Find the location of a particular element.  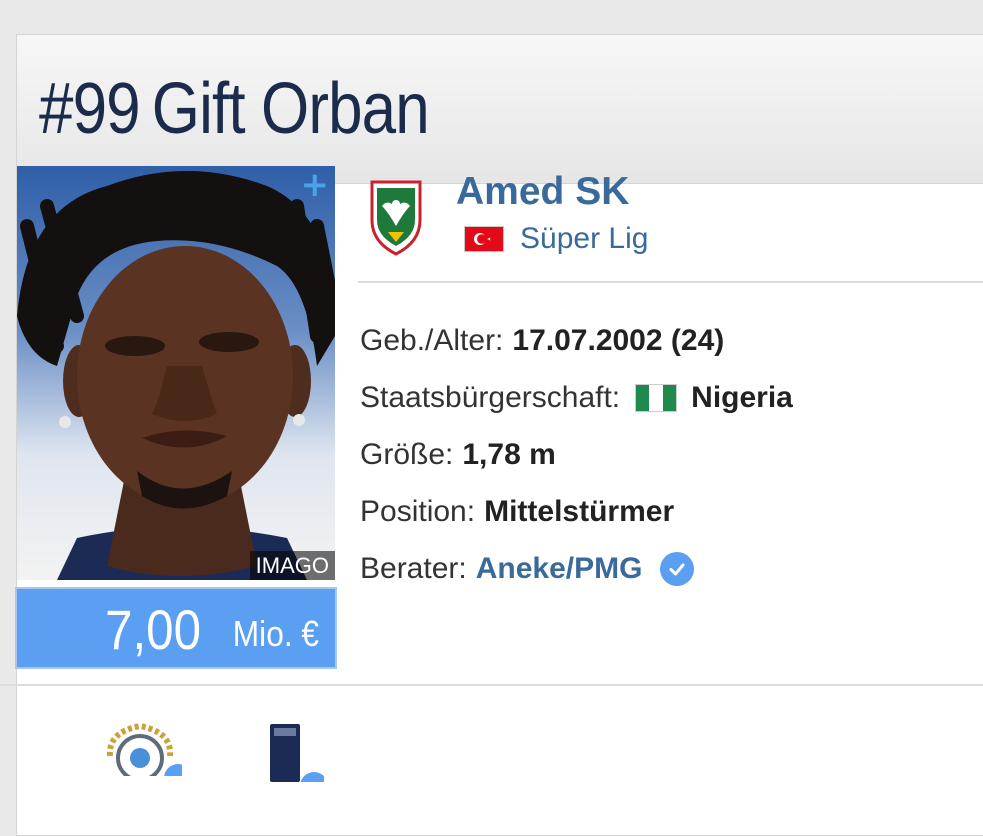

agent-link: Aneke/PMG is located at coordinates (559, 569).